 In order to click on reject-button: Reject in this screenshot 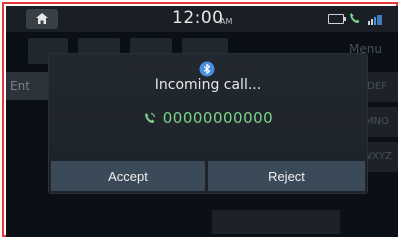, I will do `click(286, 176)`.